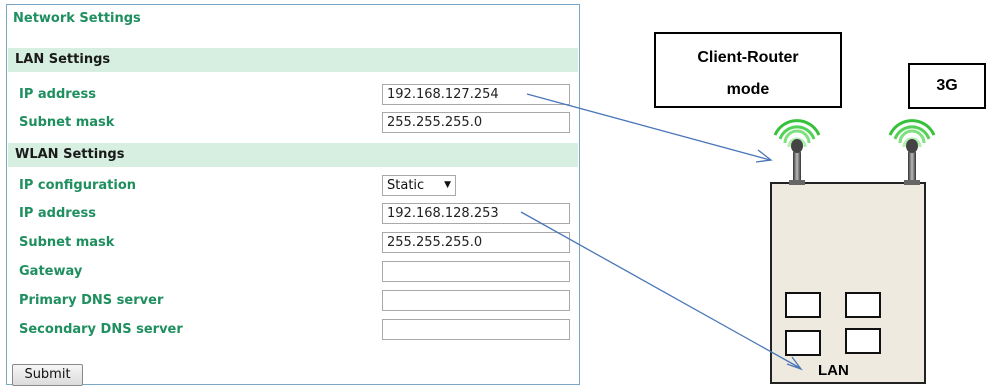  I want to click on right-antenna-icon, so click(912, 152).